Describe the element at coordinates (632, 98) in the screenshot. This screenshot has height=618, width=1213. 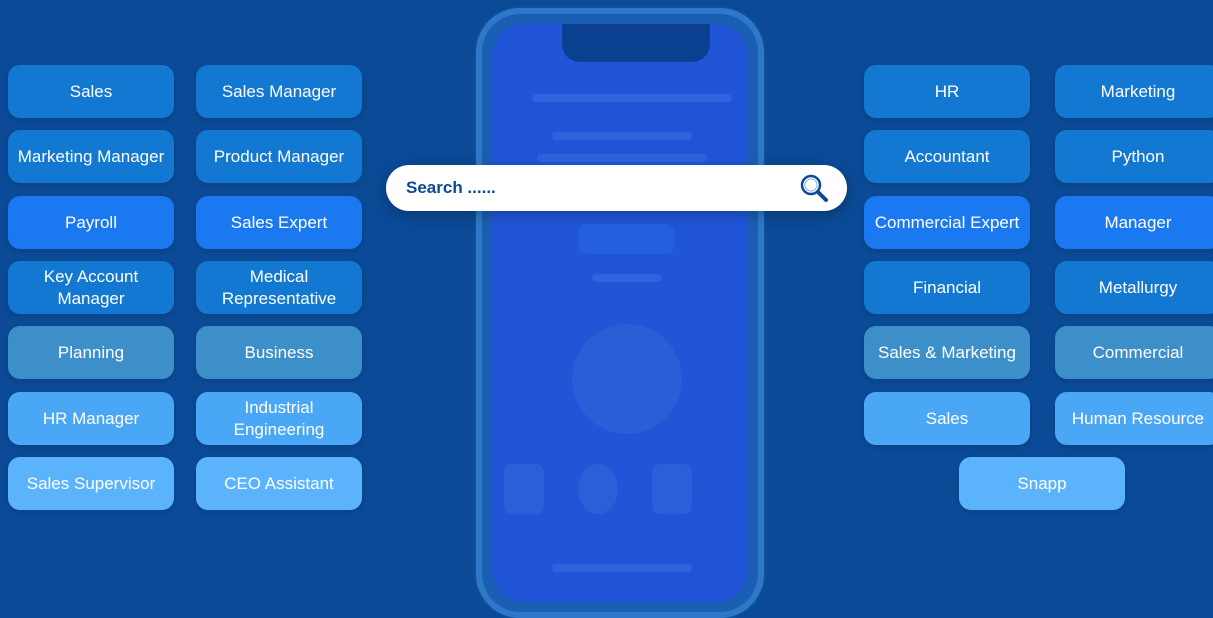
I see `screen-header-bar` at that location.